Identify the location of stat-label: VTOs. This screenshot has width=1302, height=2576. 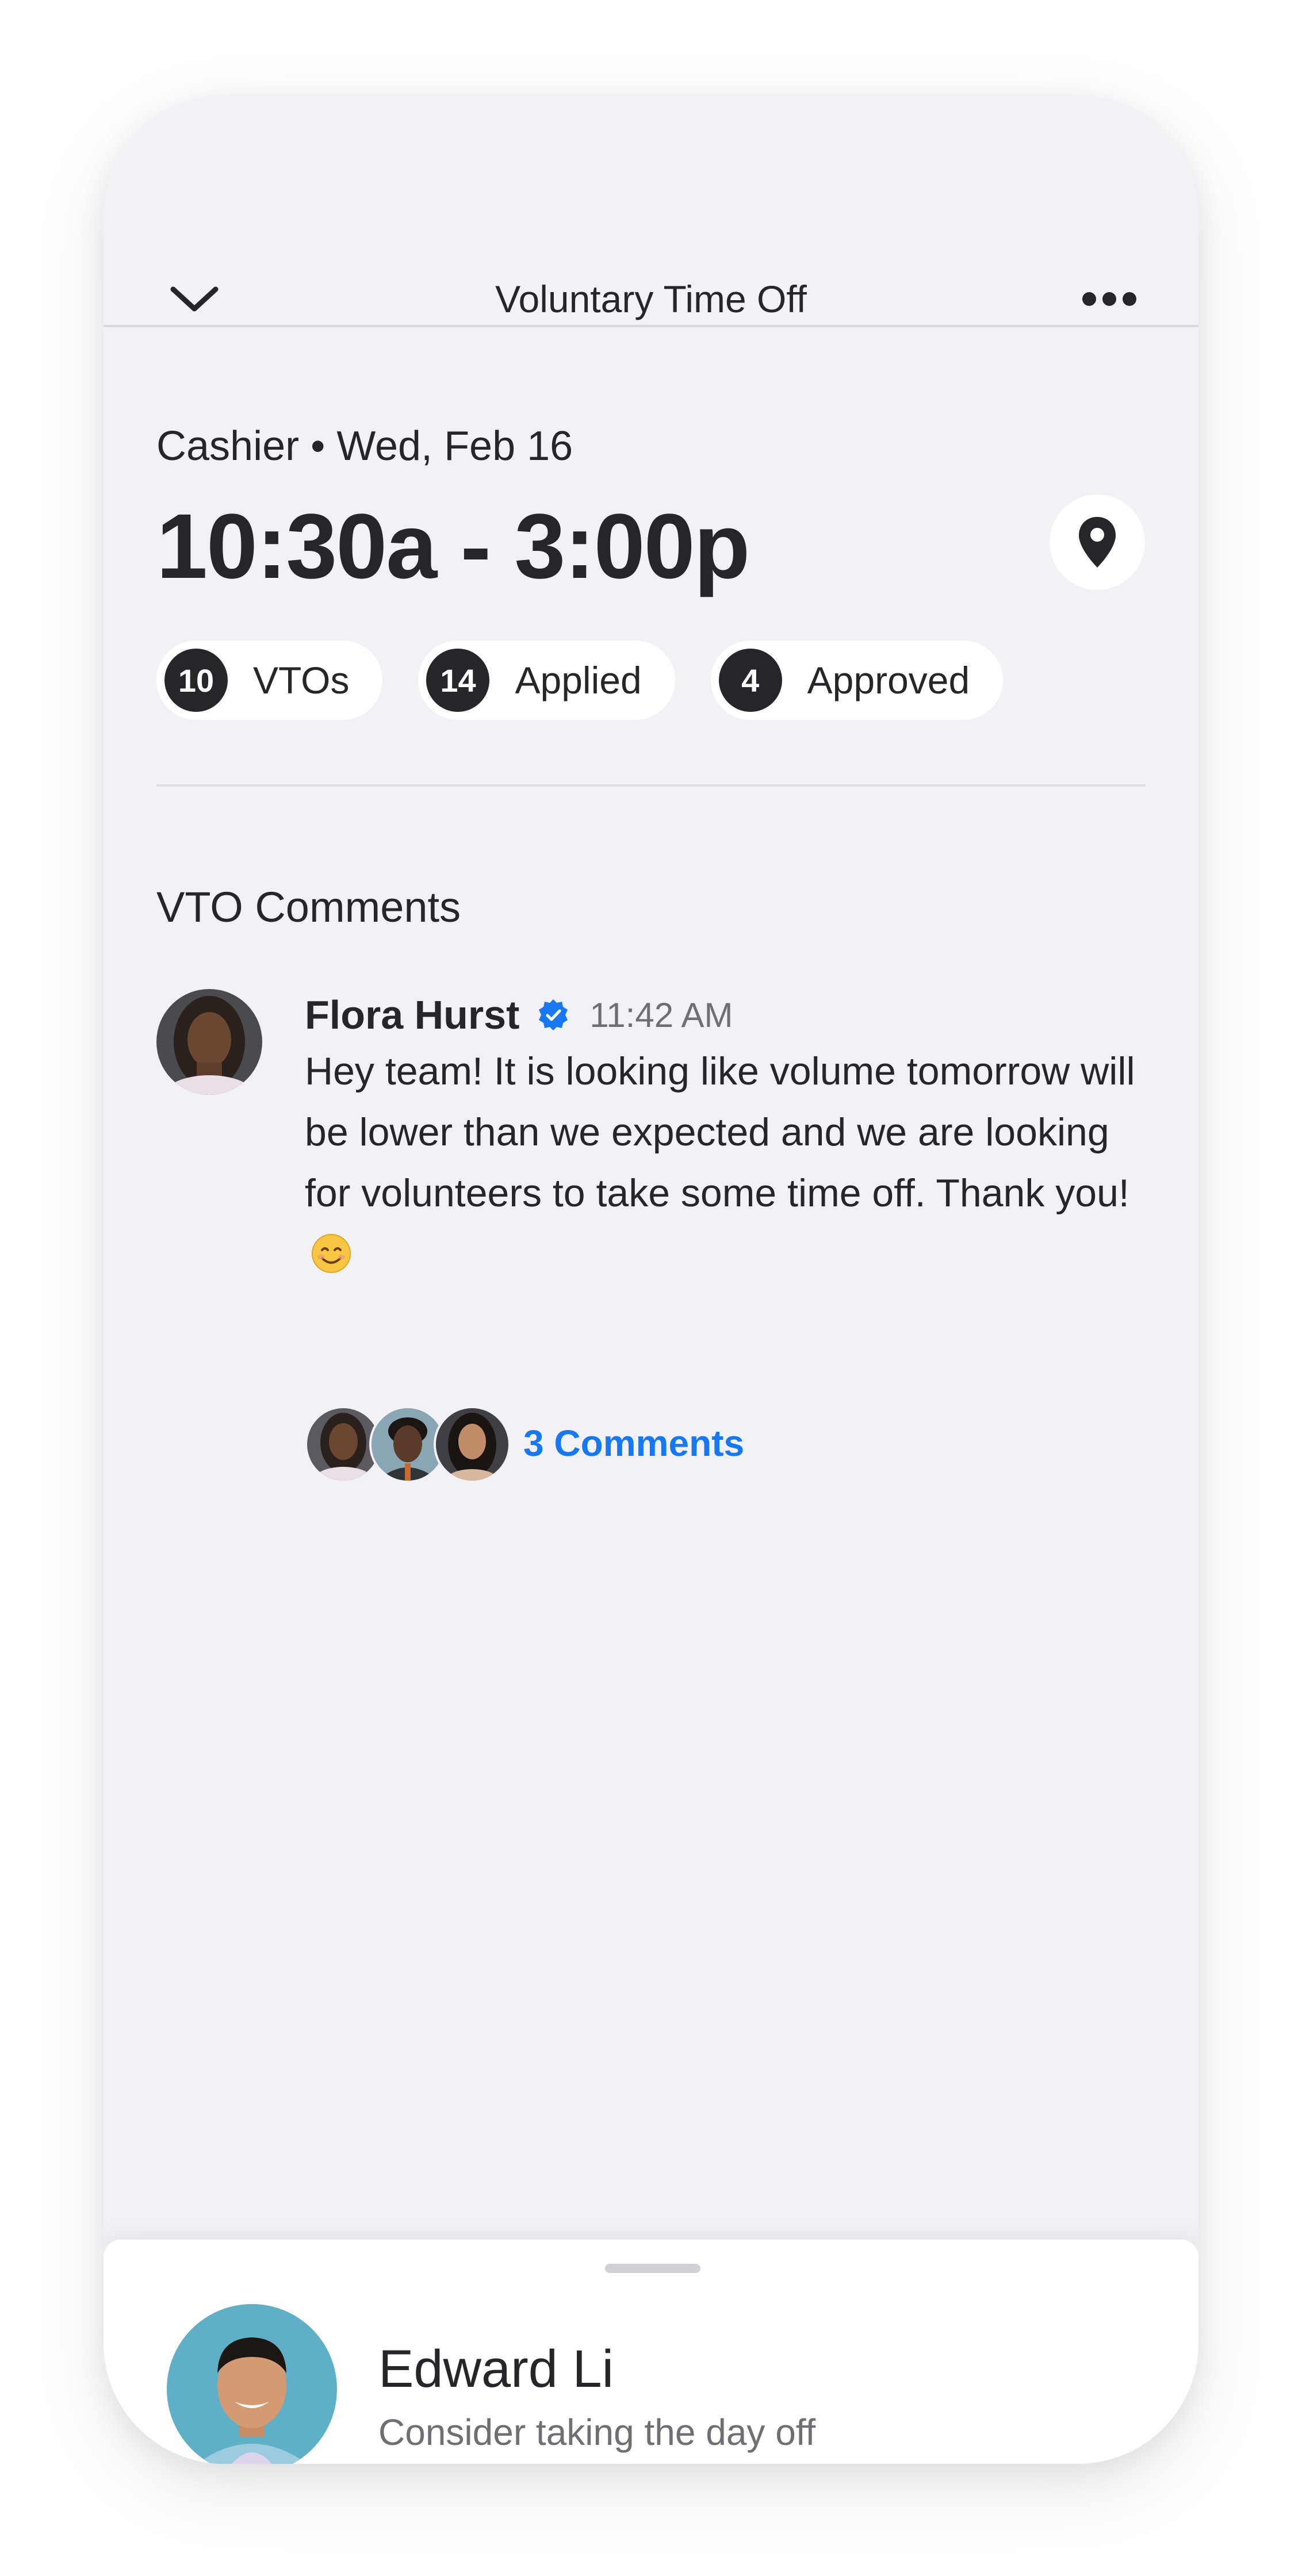
(301, 680).